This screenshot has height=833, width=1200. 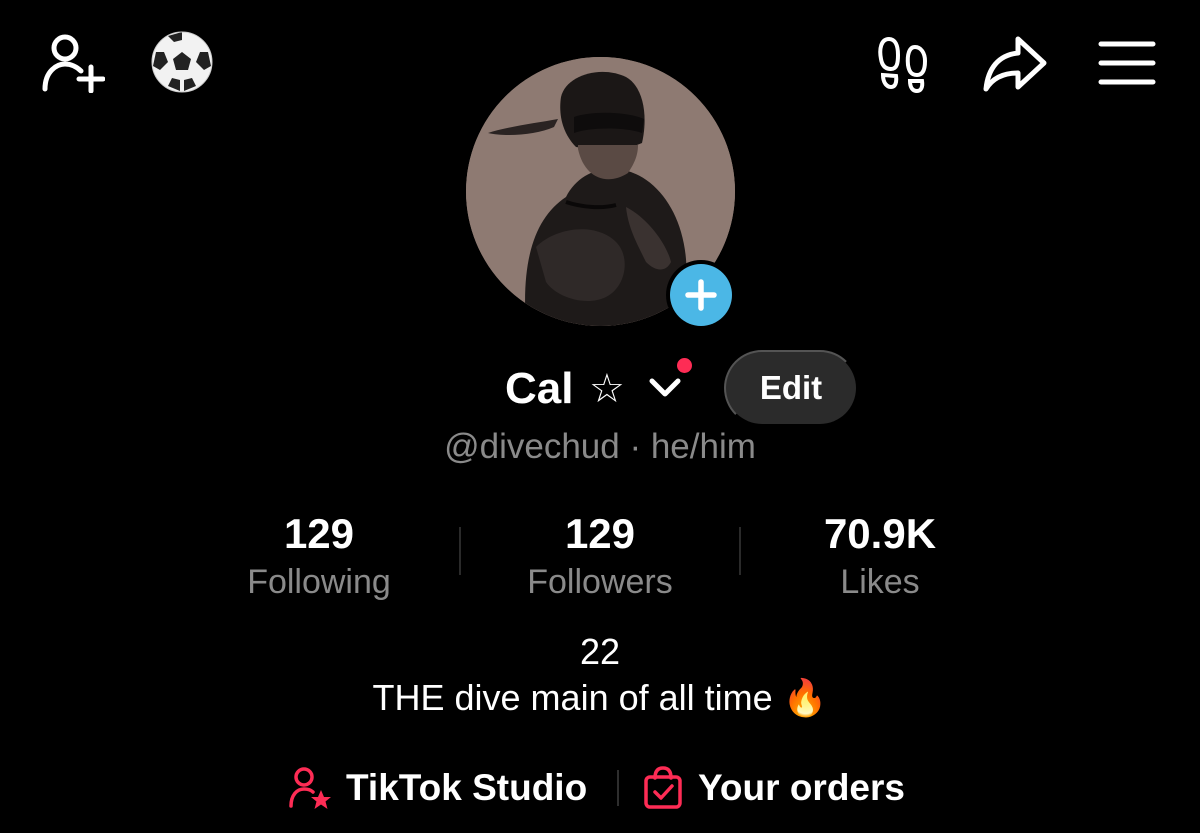 I want to click on your-orders-link: Your orders, so click(x=773, y=788).